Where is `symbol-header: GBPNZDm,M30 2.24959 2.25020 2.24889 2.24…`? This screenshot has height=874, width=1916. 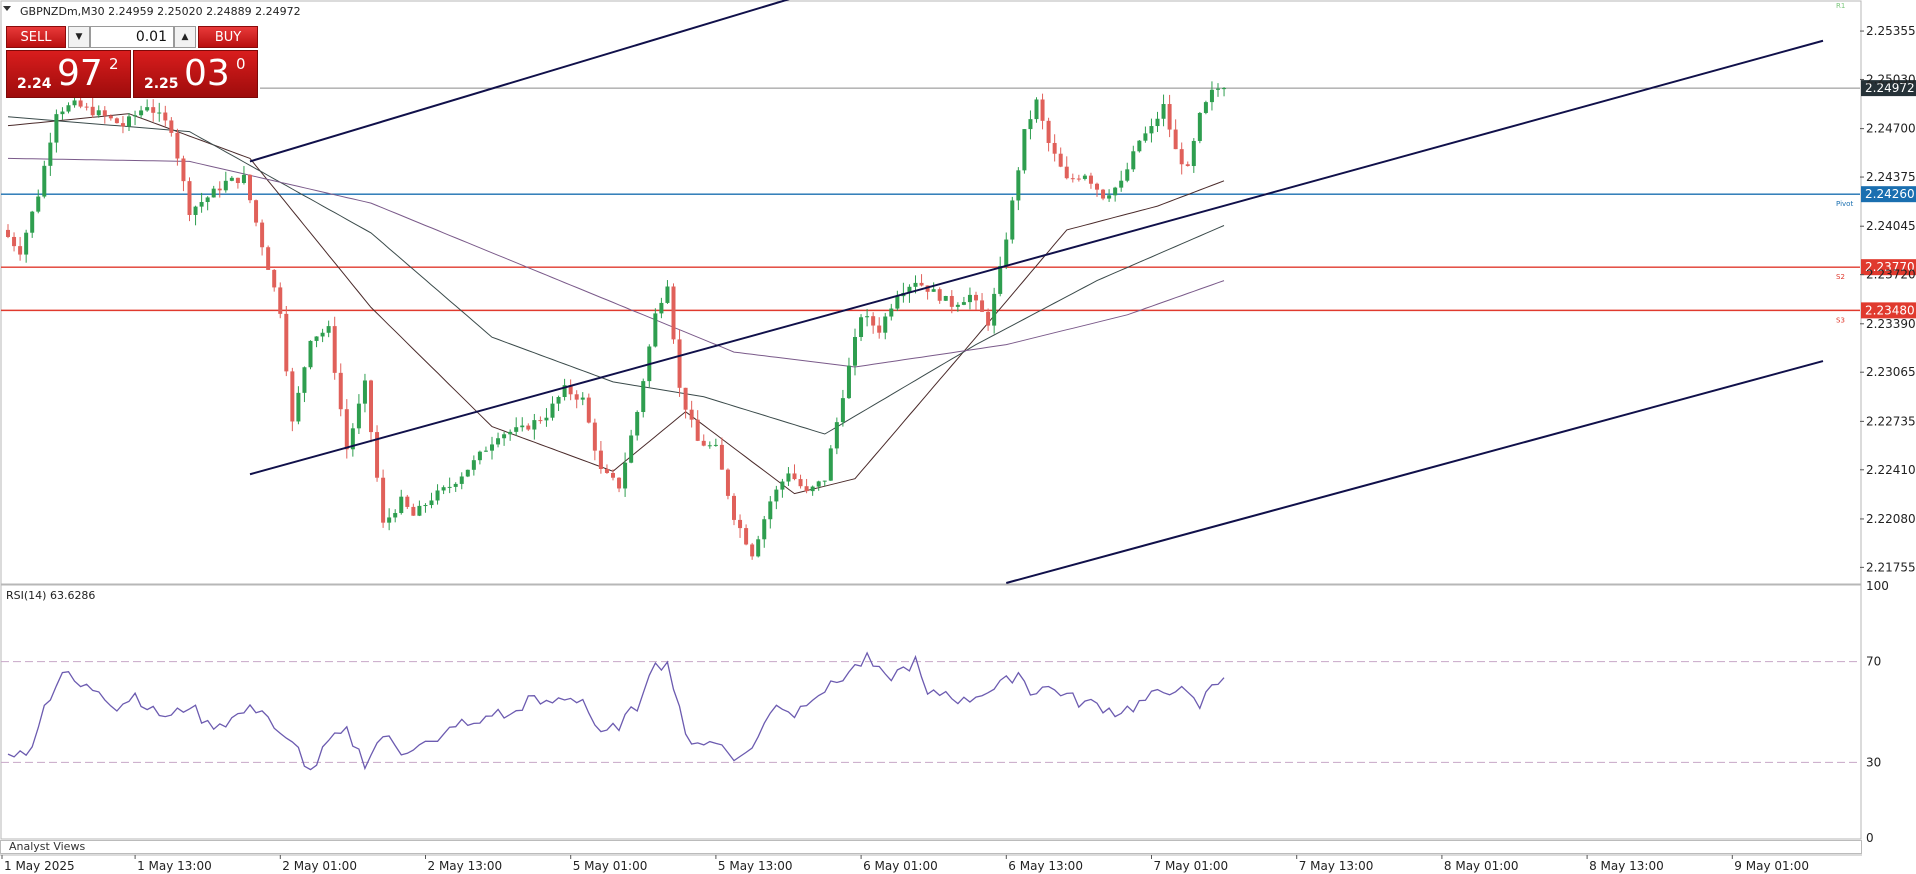 symbol-header: GBPNZDm,M30 2.24959 2.25020 2.24889 2.24… is located at coordinates (160, 11).